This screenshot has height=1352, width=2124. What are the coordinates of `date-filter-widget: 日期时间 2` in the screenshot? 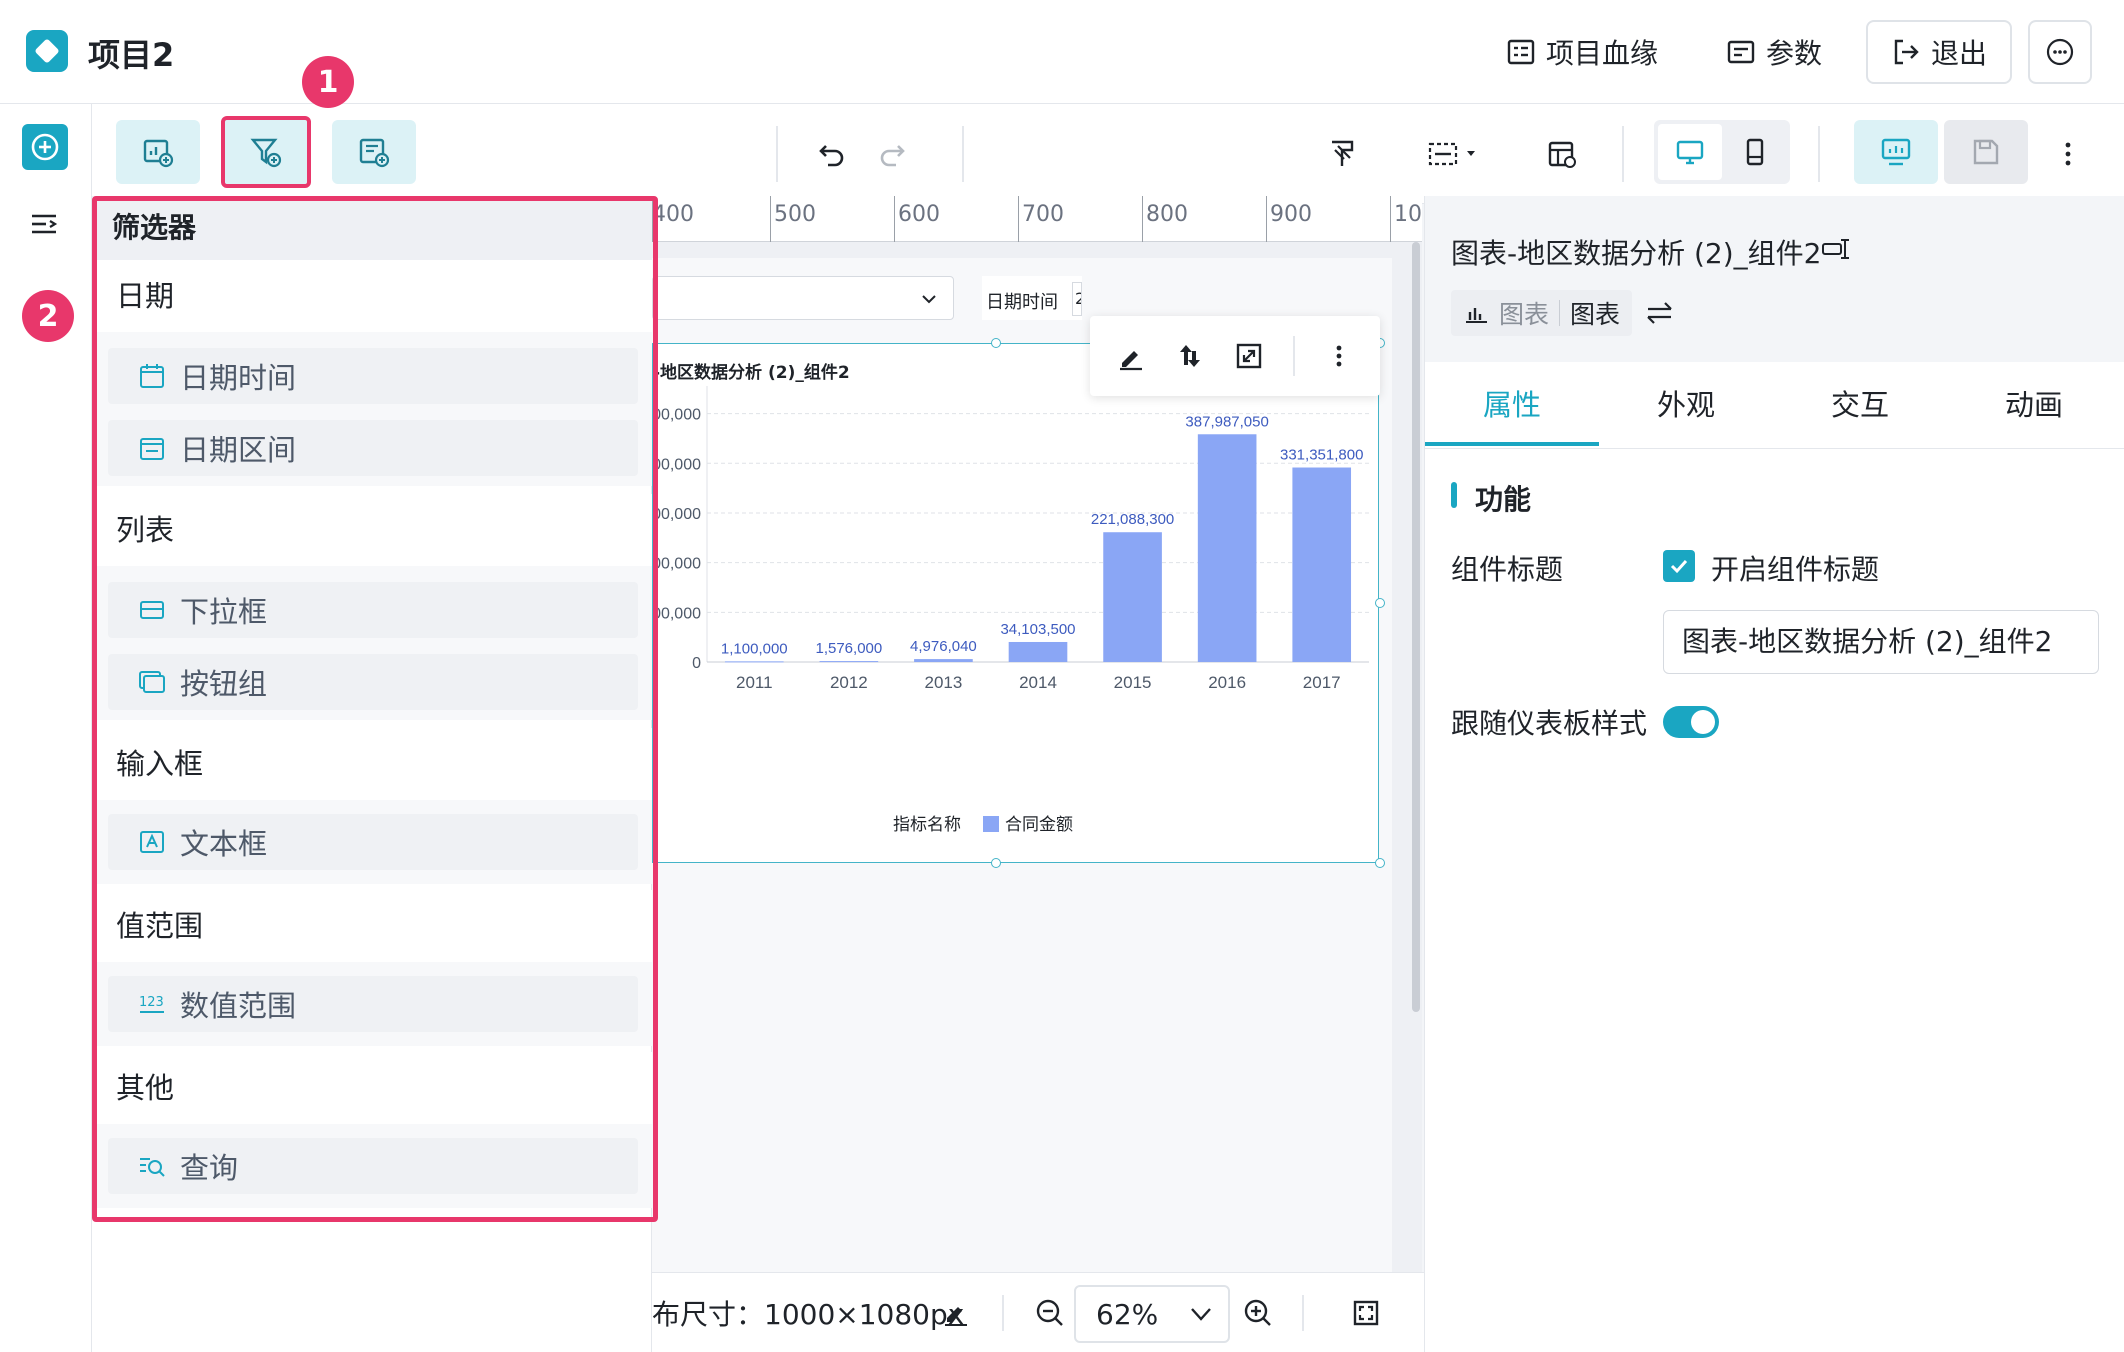 It's located at (1032, 298).